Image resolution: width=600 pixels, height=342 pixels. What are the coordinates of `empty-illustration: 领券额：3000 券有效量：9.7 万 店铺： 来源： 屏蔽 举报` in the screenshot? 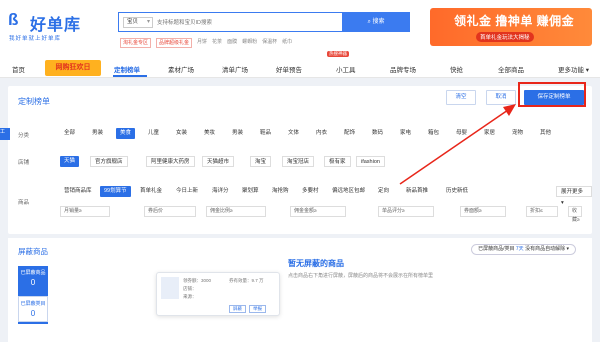 It's located at (218, 294).